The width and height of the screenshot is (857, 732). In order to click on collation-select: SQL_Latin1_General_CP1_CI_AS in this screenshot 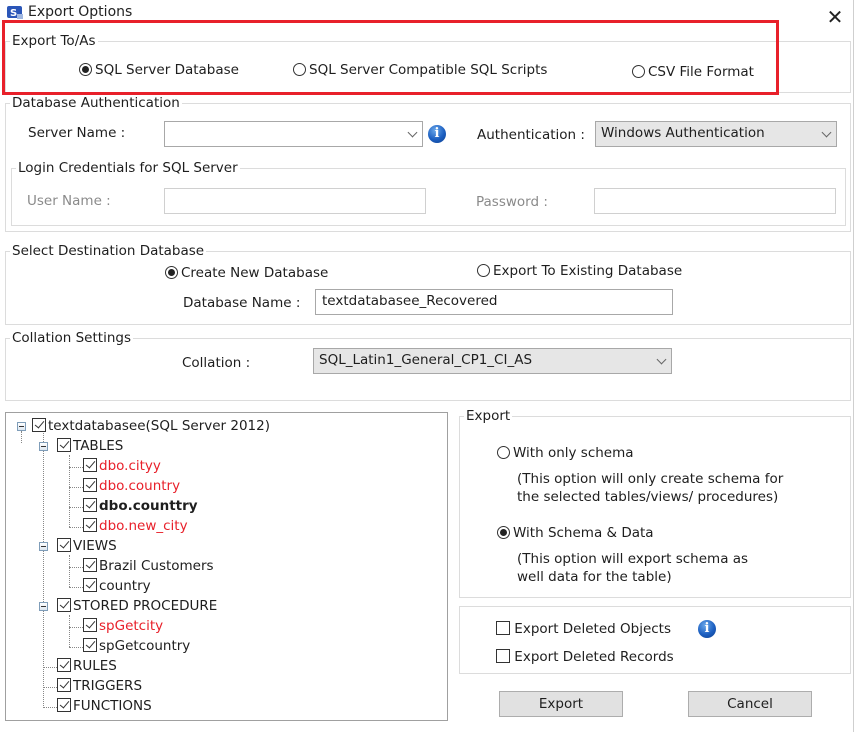, I will do `click(492, 361)`.